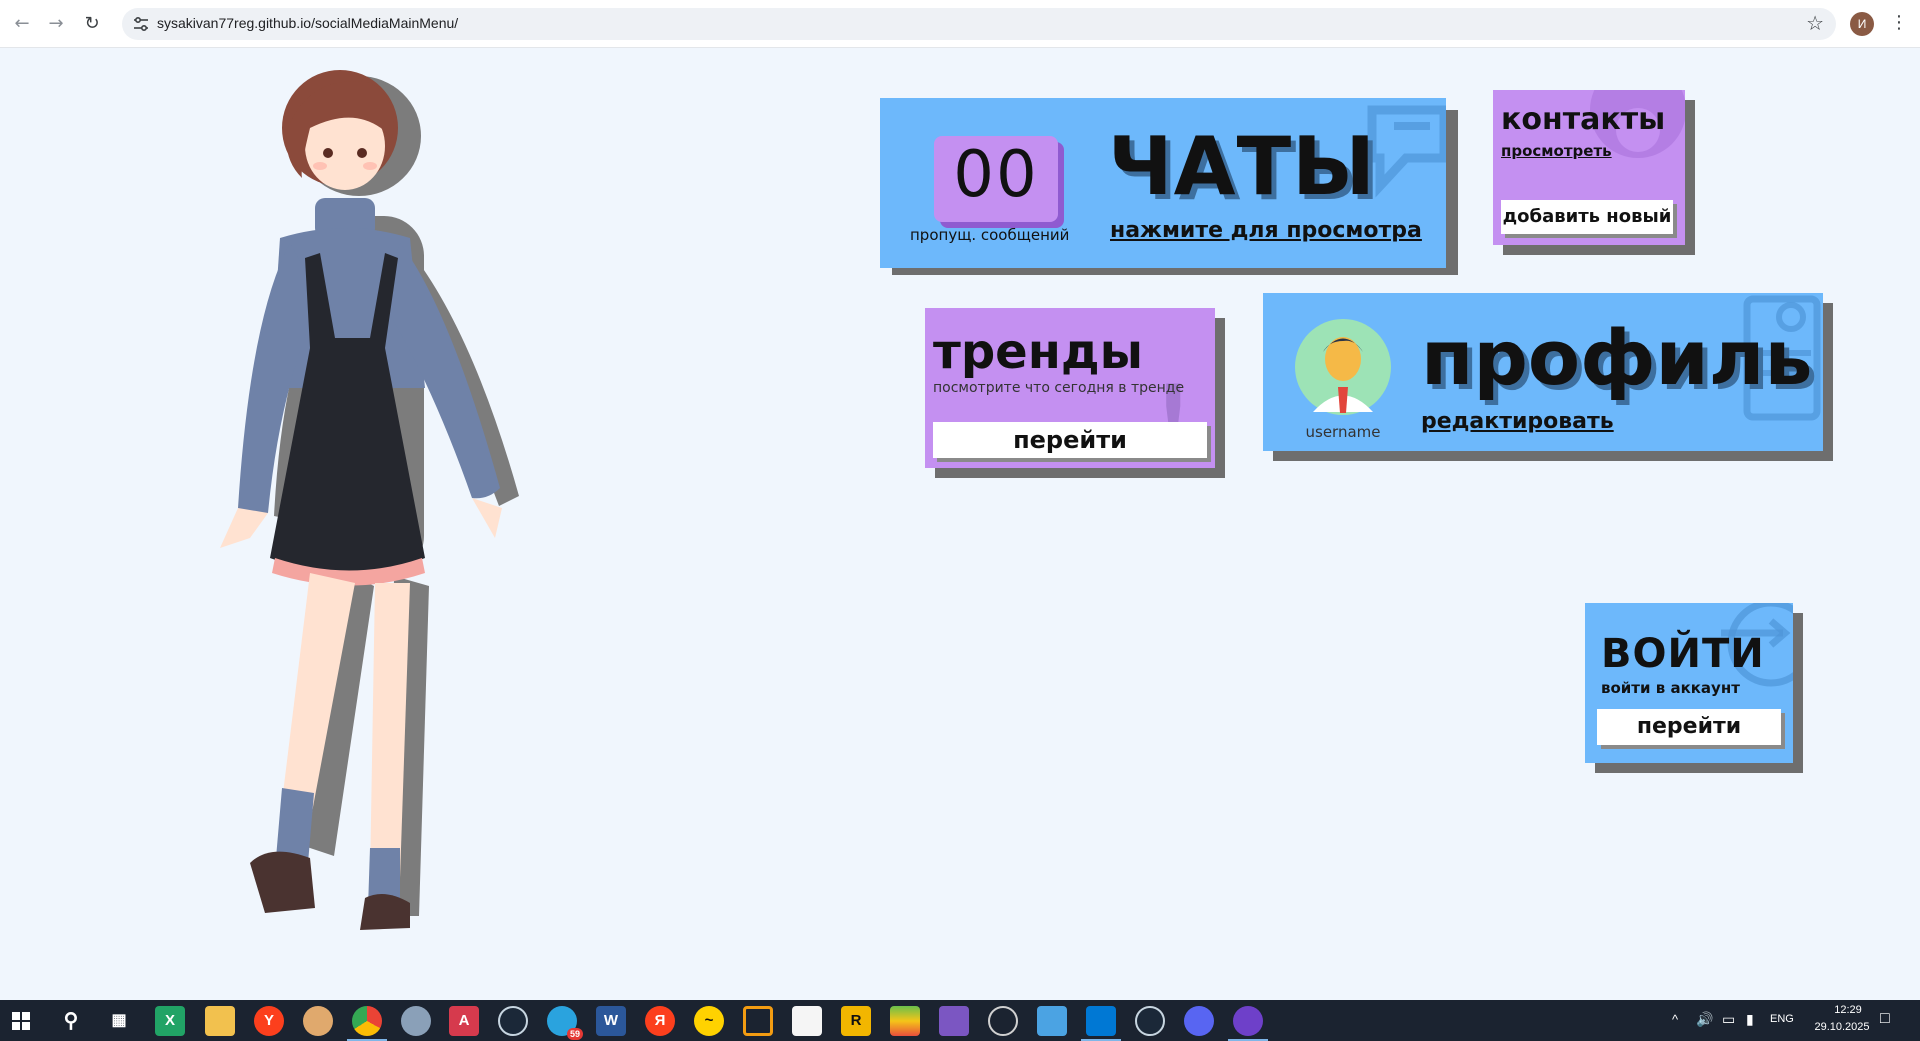 Image resolution: width=1920 pixels, height=1041 pixels. Describe the element at coordinates (269, 1021) in the screenshot. I see `yandex-browser-icon: Y` at that location.